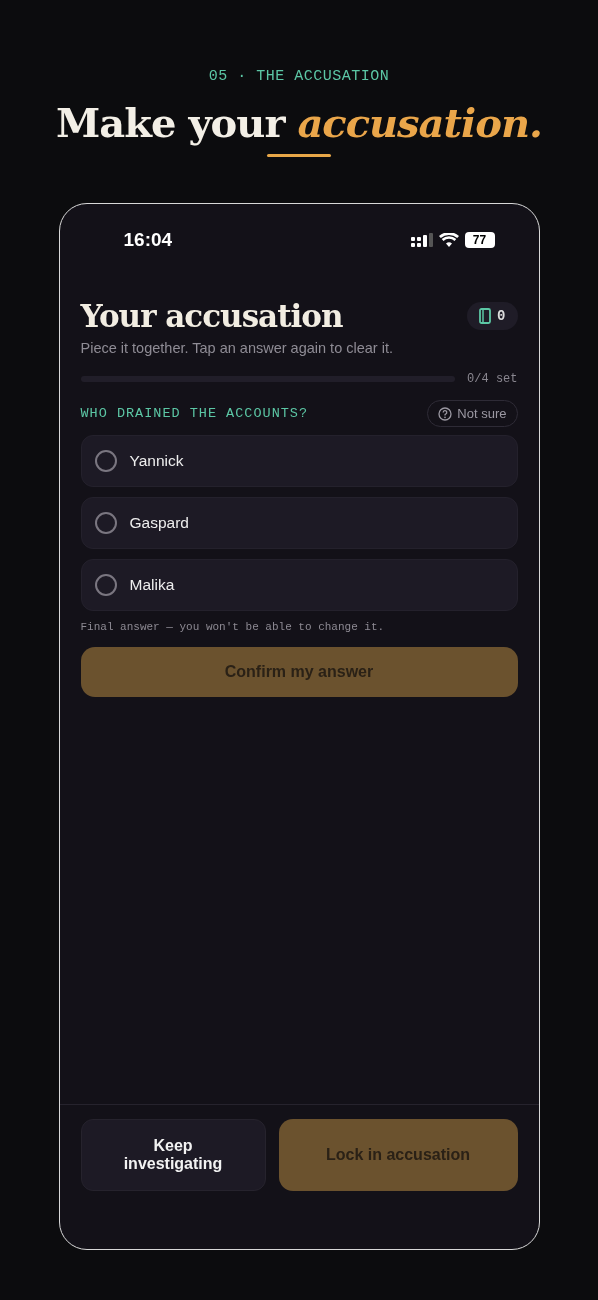 The height and width of the screenshot is (1300, 598). What do you see at coordinates (445, 413) in the screenshot?
I see `help-icon` at bounding box center [445, 413].